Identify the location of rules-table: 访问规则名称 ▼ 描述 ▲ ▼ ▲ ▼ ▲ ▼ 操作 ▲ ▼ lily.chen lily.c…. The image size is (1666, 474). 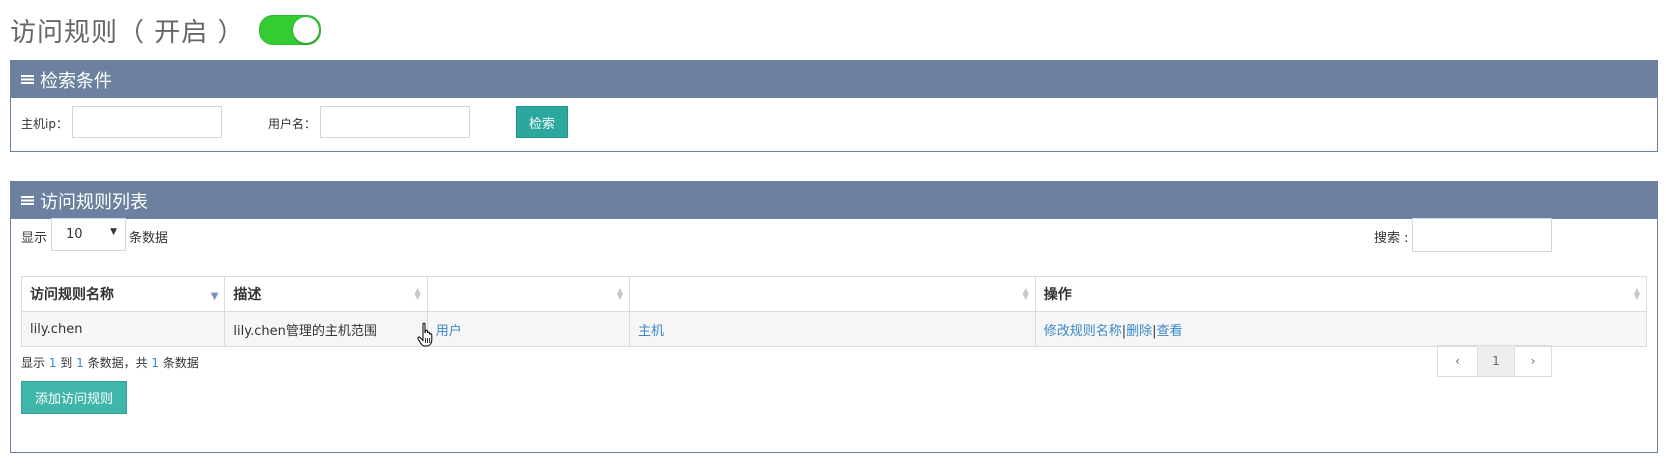
(834, 311).